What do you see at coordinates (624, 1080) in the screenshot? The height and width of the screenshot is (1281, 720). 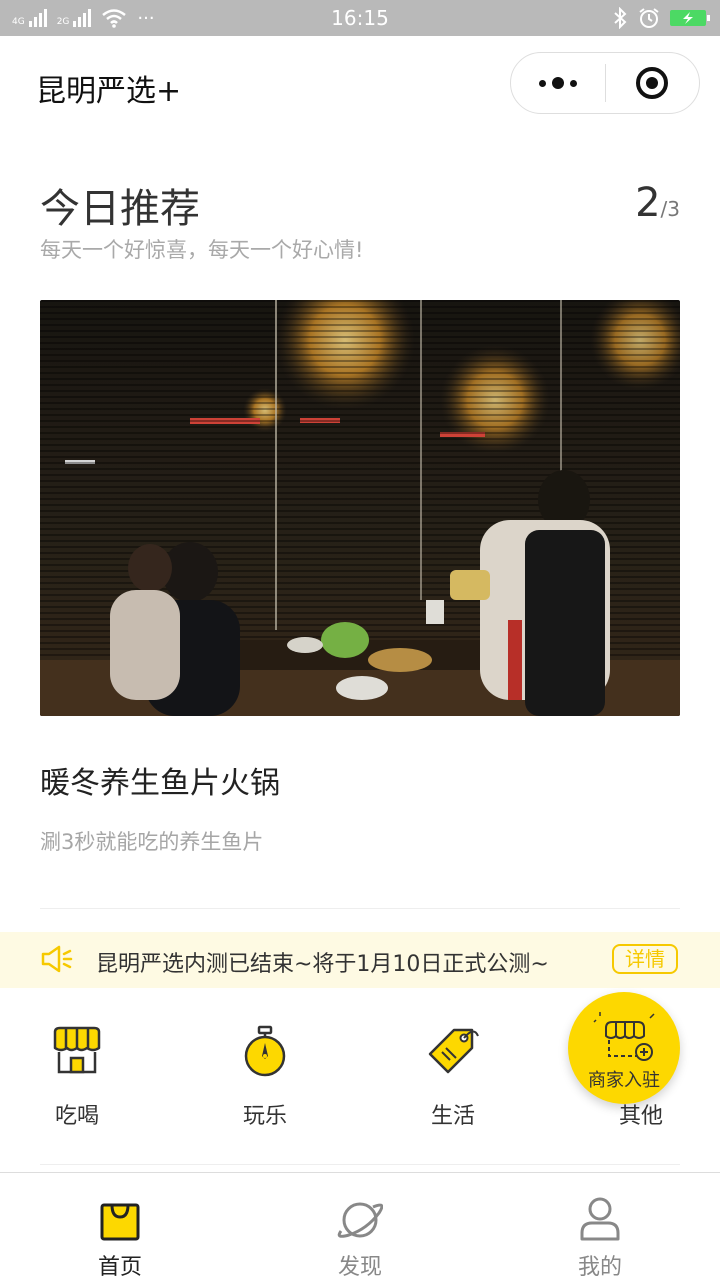 I see `merchant-join-label: 商家入驻` at bounding box center [624, 1080].